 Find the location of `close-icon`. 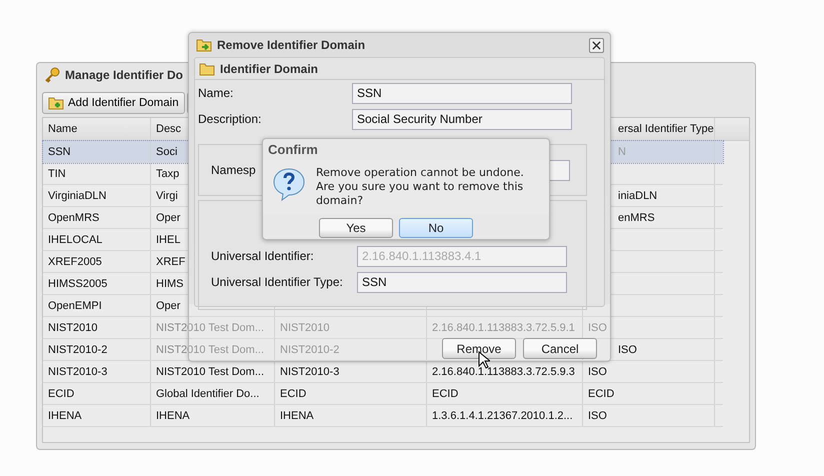

close-icon is located at coordinates (596, 45).